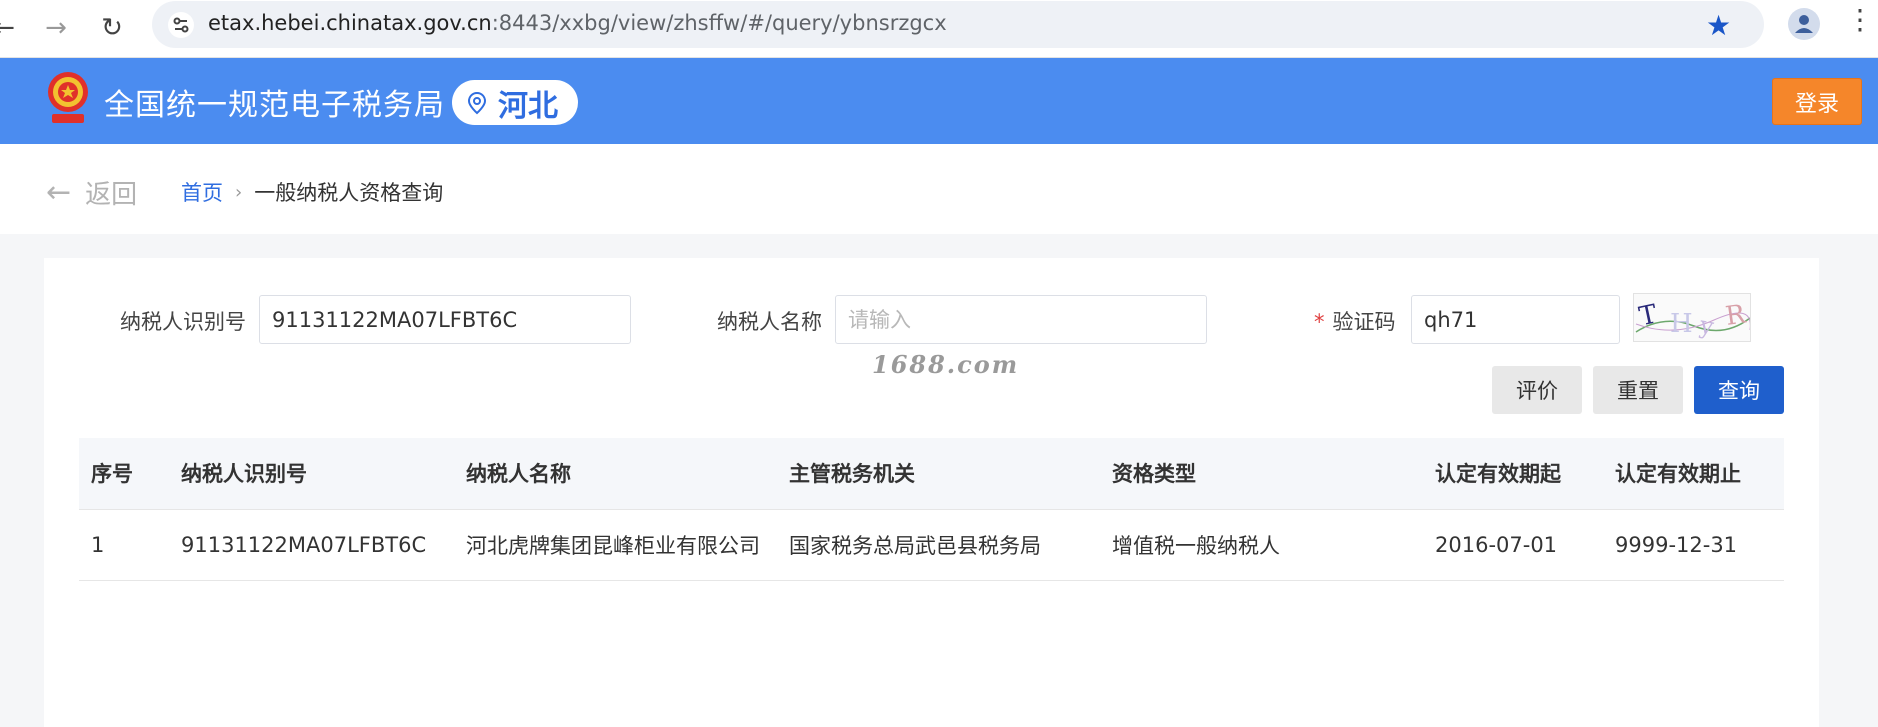 The height and width of the screenshot is (727, 1878). I want to click on breadcrumb-bar: ← 返回 首页 › 一般纳税人资格查询, so click(939, 189).